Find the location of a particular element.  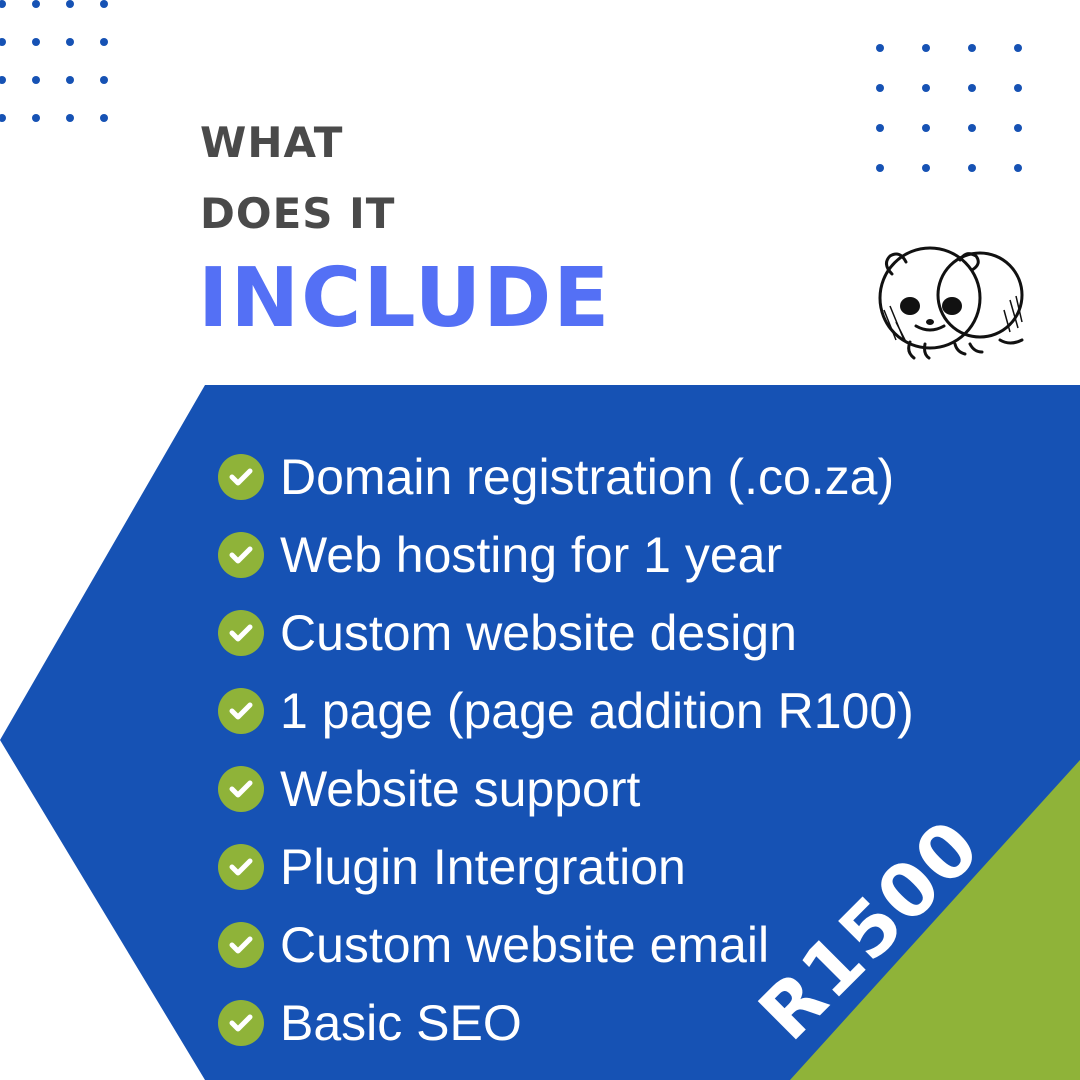

list-item: Website support is located at coordinates (566, 789).